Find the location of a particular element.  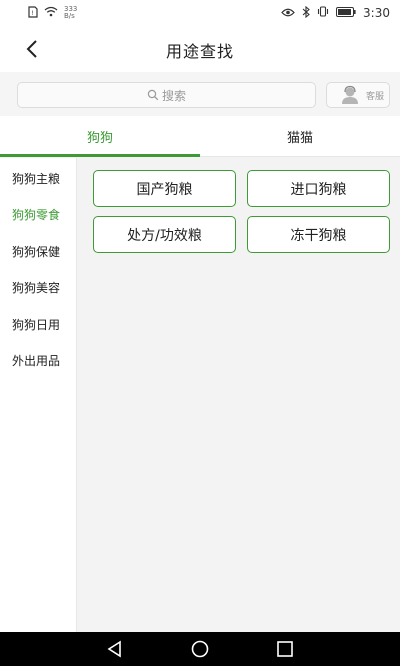

sidebar-item-dog-staple-food: 狗狗主粮 is located at coordinates (38, 178).